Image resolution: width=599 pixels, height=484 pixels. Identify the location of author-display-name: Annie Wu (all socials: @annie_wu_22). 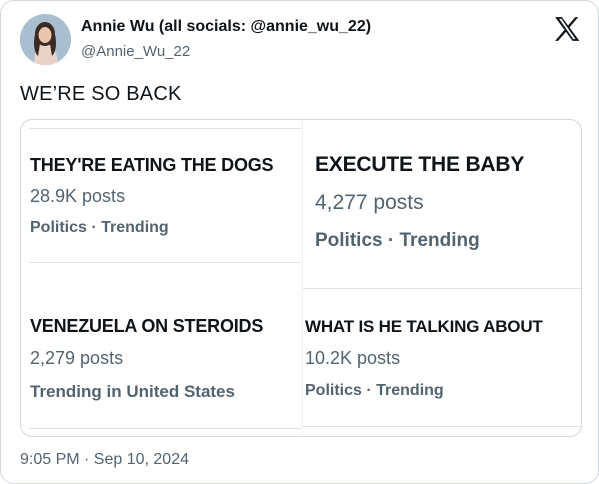
(226, 27).